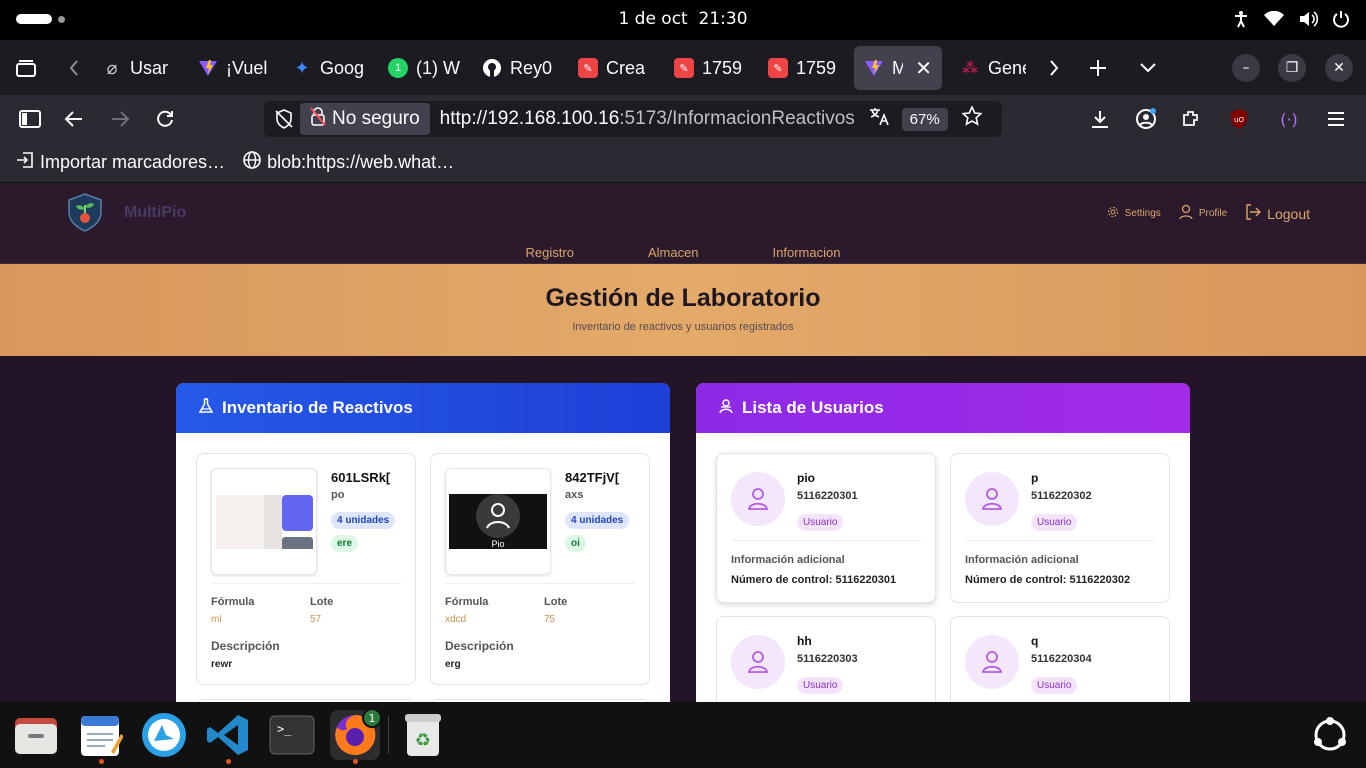 This screenshot has height=768, width=1366. What do you see at coordinates (292, 735) in the screenshot?
I see `terminal-app-icon: >_` at bounding box center [292, 735].